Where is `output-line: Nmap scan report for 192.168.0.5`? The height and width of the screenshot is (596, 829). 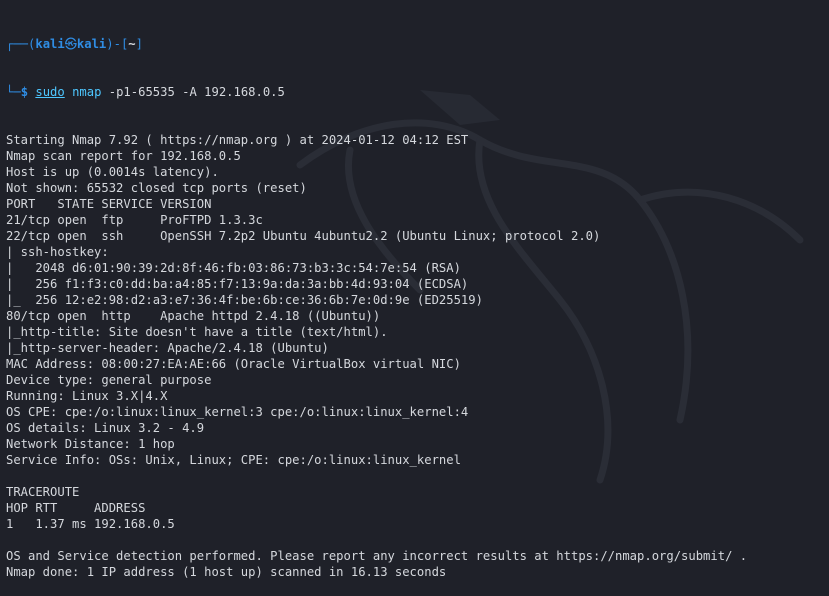
output-line: Nmap scan report for 192.168.0.5 is located at coordinates (123, 156).